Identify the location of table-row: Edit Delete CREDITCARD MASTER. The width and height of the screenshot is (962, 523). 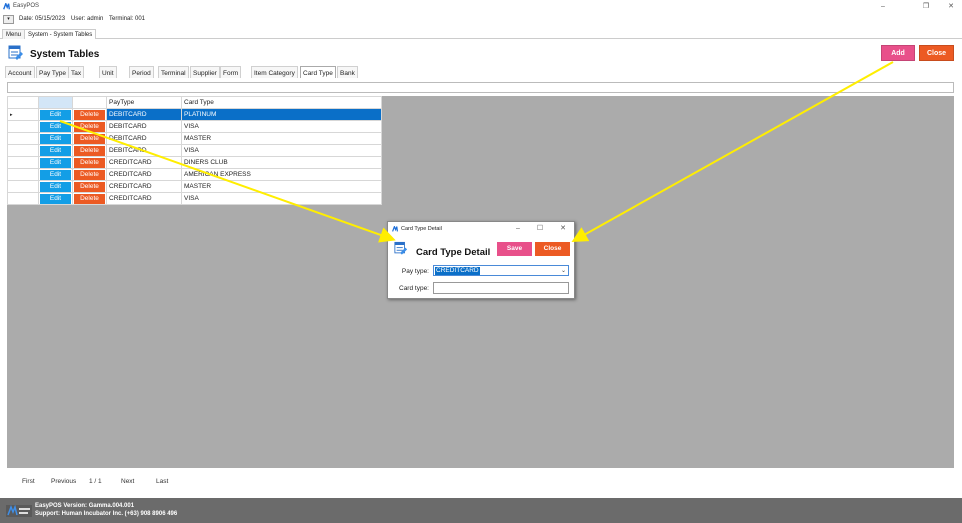
(194, 186).